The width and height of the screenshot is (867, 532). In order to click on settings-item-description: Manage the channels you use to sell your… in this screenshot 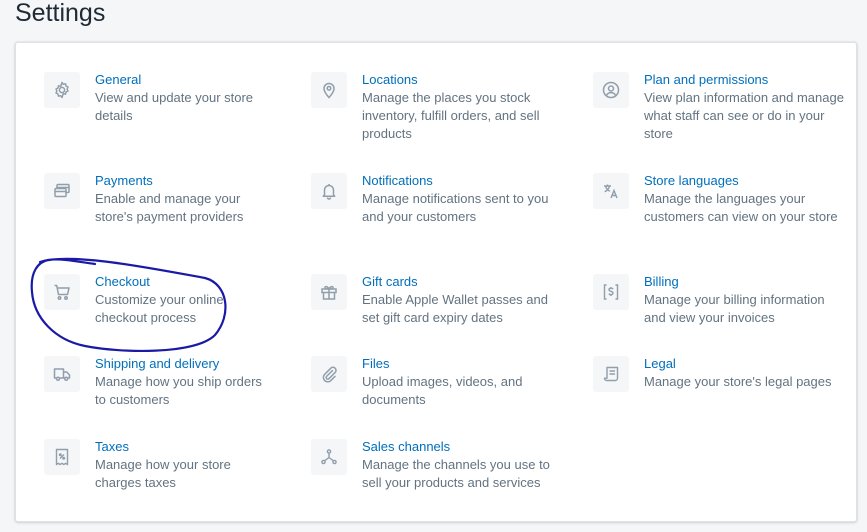, I will do `click(456, 473)`.